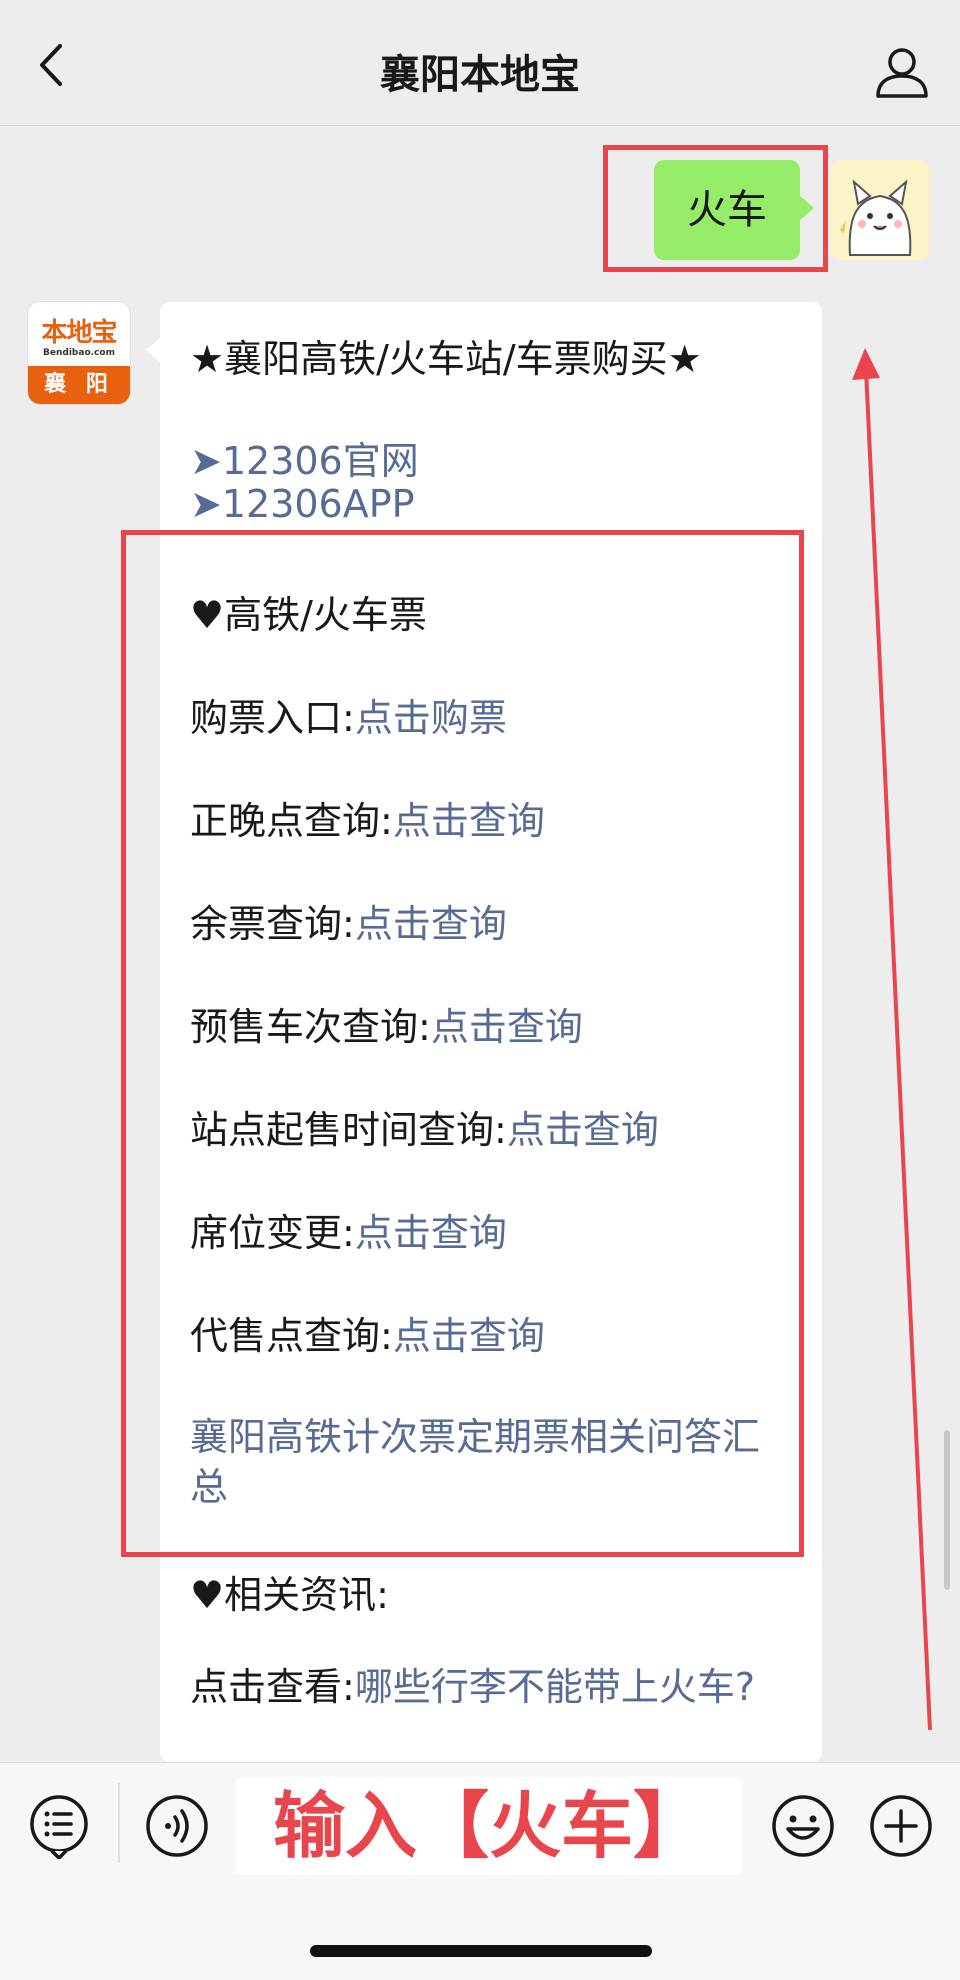  What do you see at coordinates (481, 1951) in the screenshot?
I see `home-indicator` at bounding box center [481, 1951].